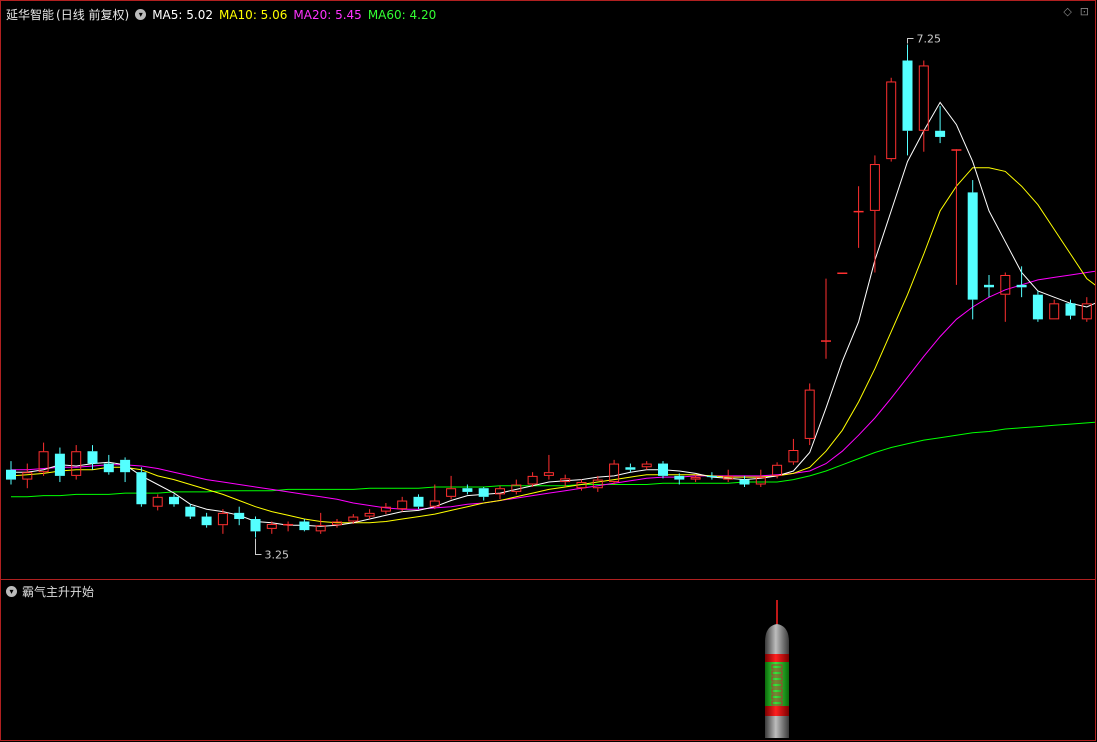 Image resolution: width=1097 pixels, height=742 pixels. What do you see at coordinates (402, 14) in the screenshot?
I see `ma60-label: MA60: 4.20` at bounding box center [402, 14].